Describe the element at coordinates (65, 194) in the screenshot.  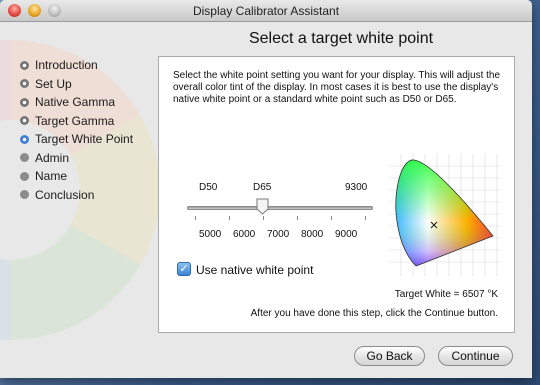
I see `step-label: Conclusion` at that location.